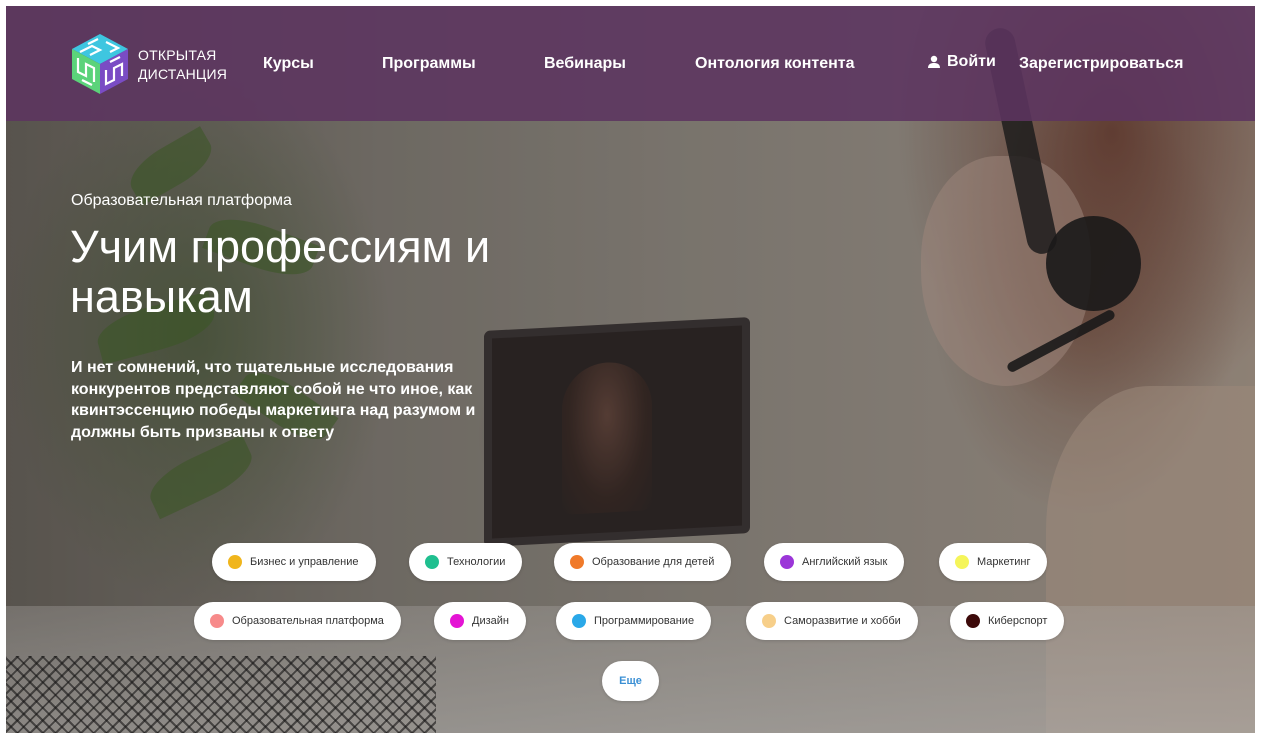 The height and width of the screenshot is (733, 1261). What do you see at coordinates (476, 562) in the screenshot?
I see `category-label: Технологии` at bounding box center [476, 562].